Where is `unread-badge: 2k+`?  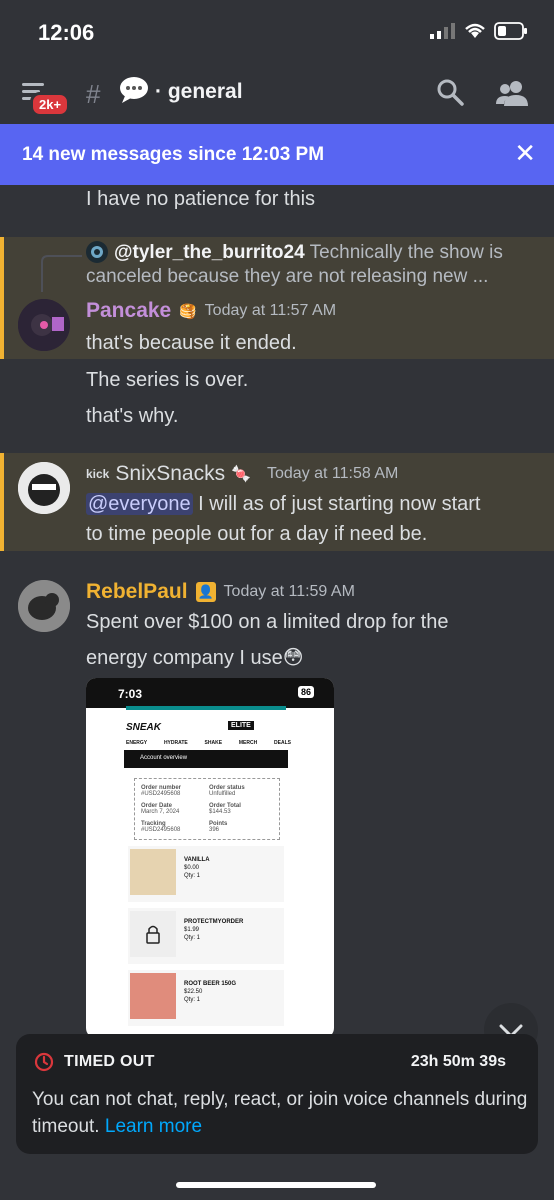
unread-badge: 2k+ is located at coordinates (50, 104).